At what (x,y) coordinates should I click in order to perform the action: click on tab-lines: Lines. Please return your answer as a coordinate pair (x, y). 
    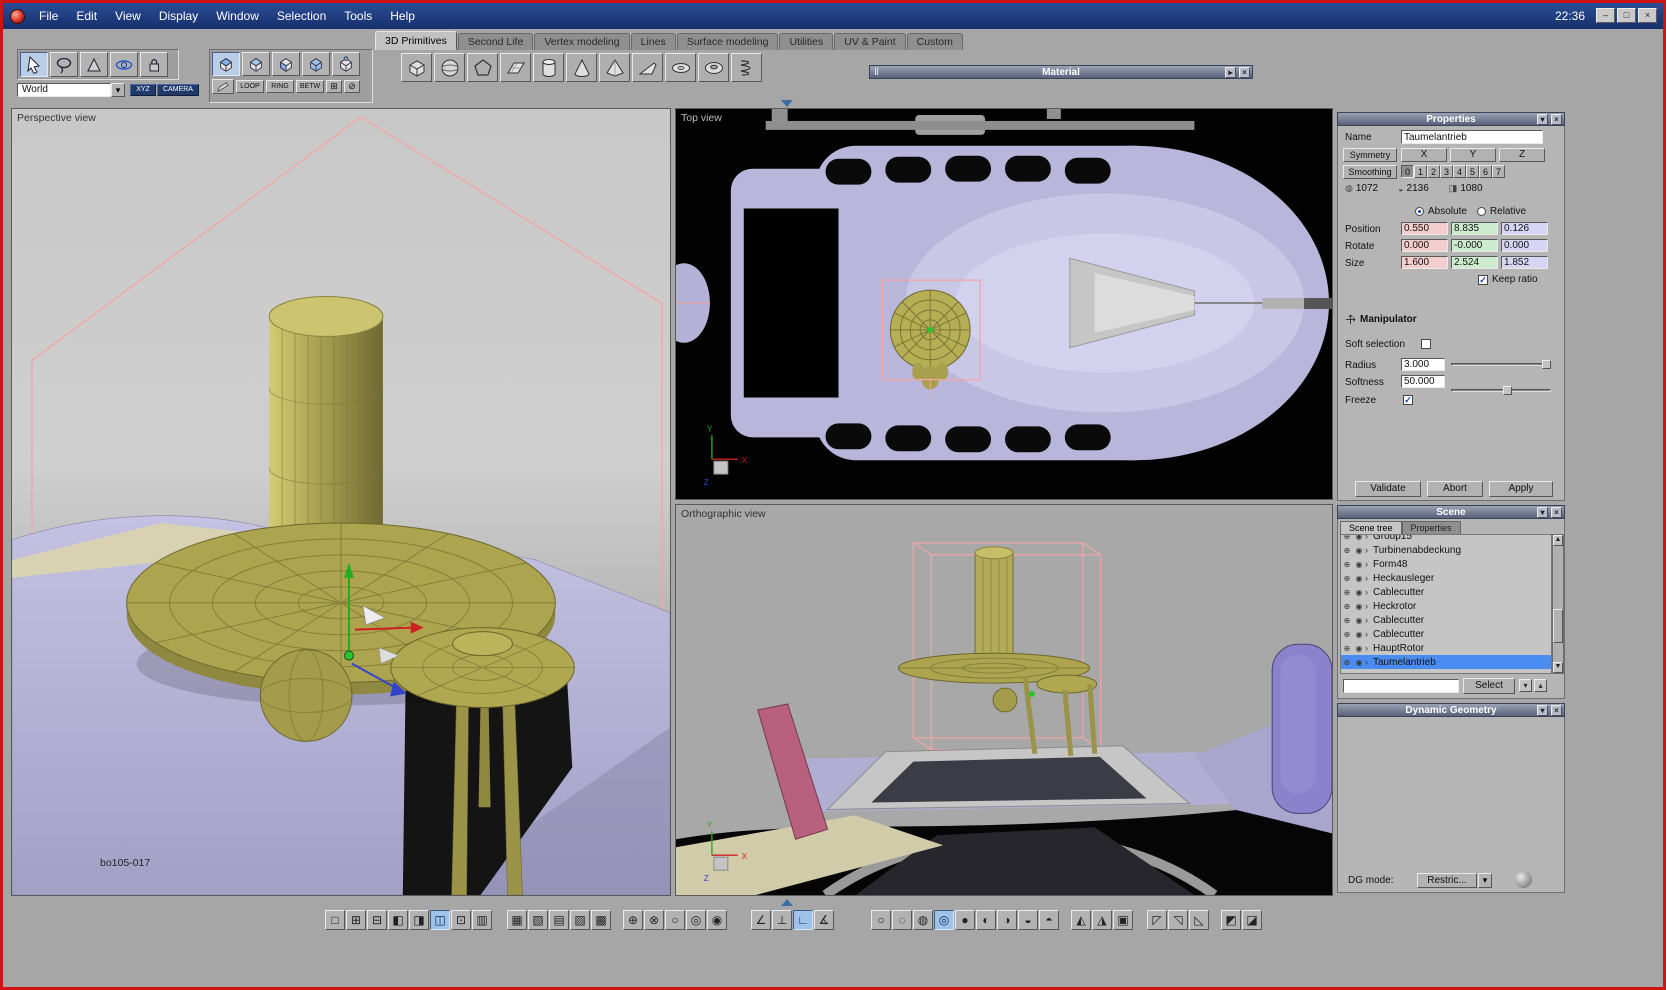
    Looking at the image, I should click on (653, 41).